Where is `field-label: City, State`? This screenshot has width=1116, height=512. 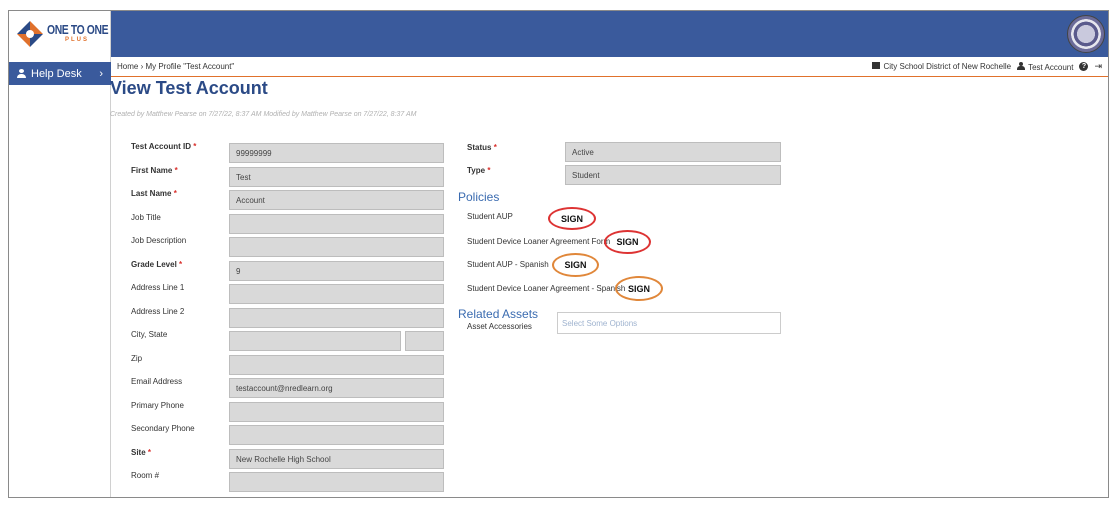 field-label: City, State is located at coordinates (149, 334).